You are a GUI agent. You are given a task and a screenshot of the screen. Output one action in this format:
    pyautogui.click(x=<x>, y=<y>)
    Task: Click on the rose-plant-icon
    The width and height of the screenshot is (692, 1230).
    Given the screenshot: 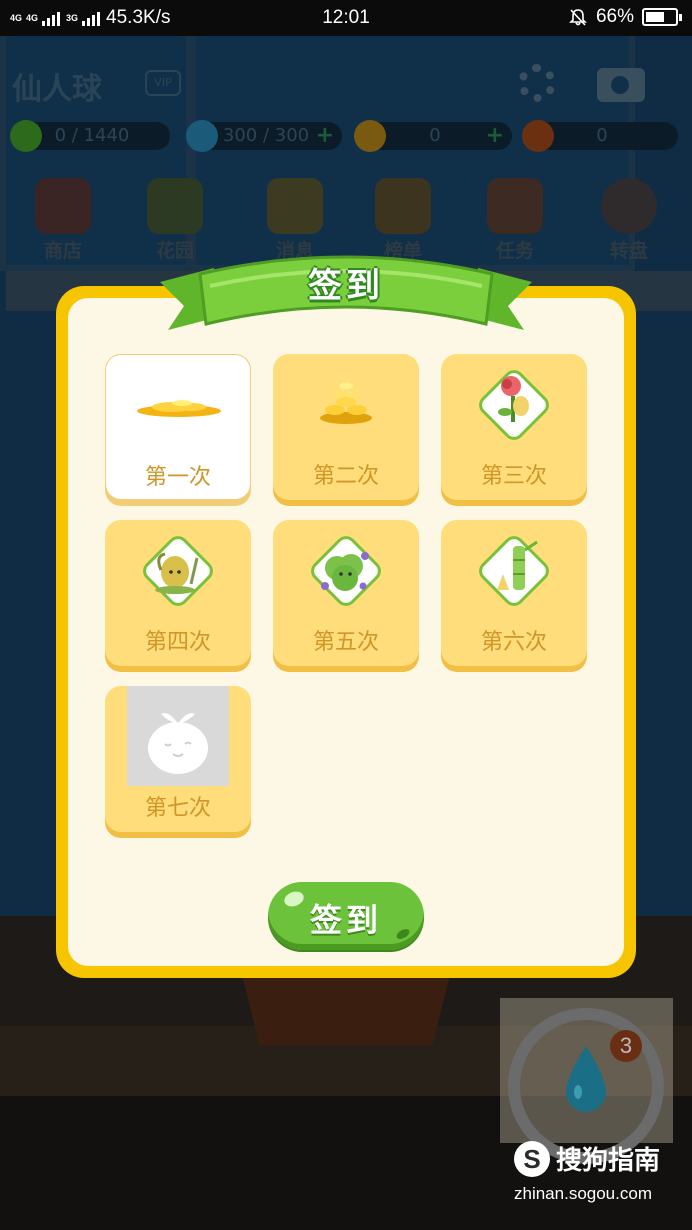 What is the action you would take?
    pyautogui.click(x=513, y=399)
    